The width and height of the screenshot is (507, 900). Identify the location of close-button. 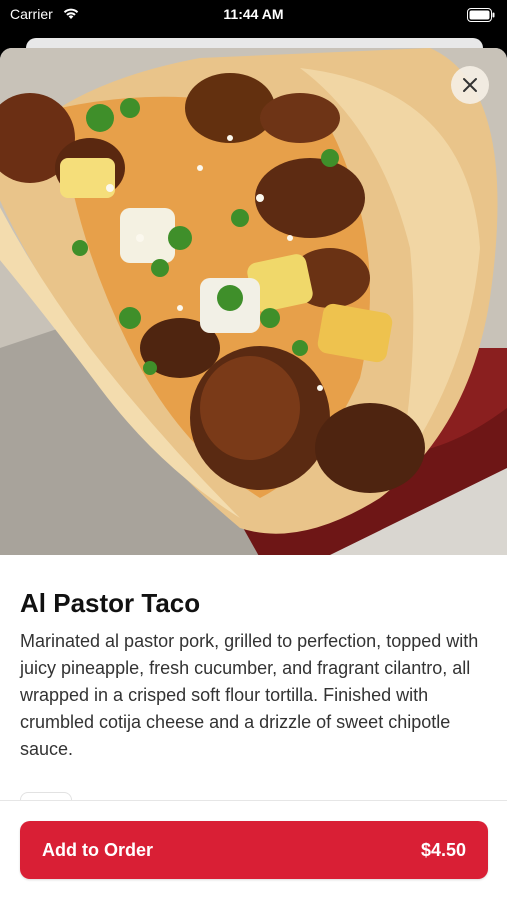
(470, 85).